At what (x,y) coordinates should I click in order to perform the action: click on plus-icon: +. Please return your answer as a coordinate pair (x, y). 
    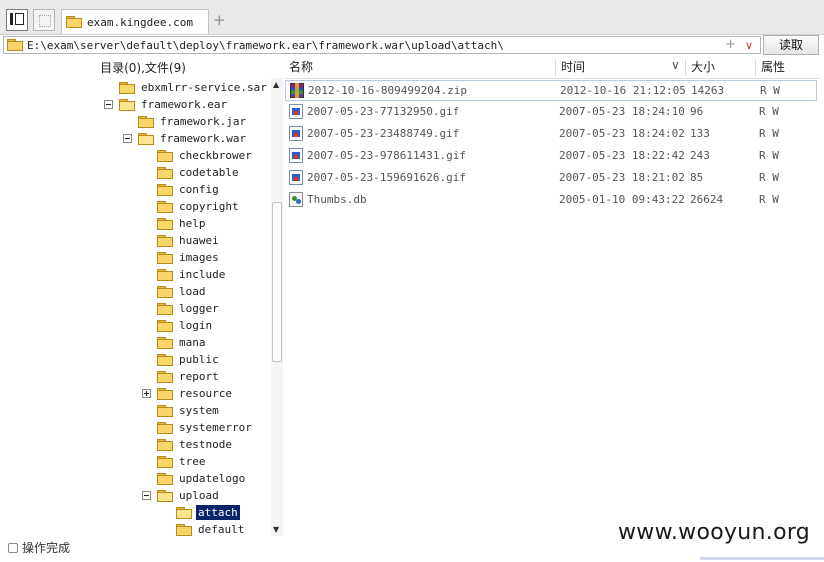
    Looking at the image, I should click on (730, 44).